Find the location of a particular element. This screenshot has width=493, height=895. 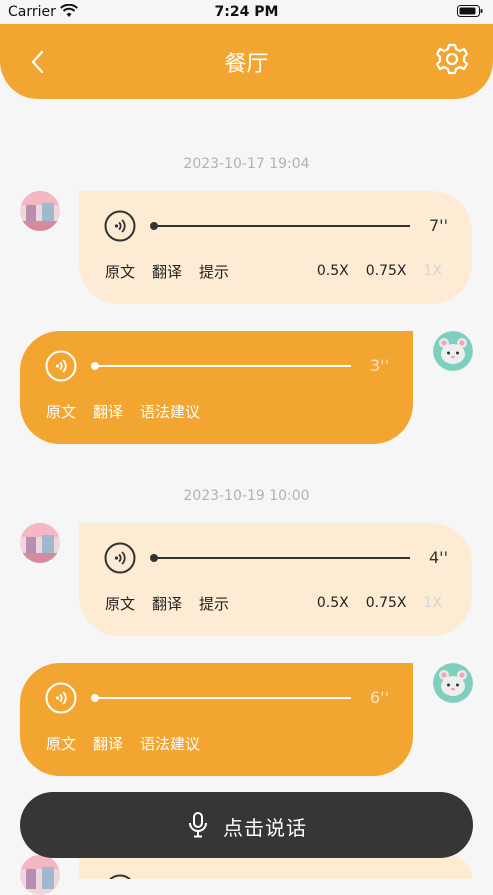

header-bar: 餐厅 is located at coordinates (246, 61).